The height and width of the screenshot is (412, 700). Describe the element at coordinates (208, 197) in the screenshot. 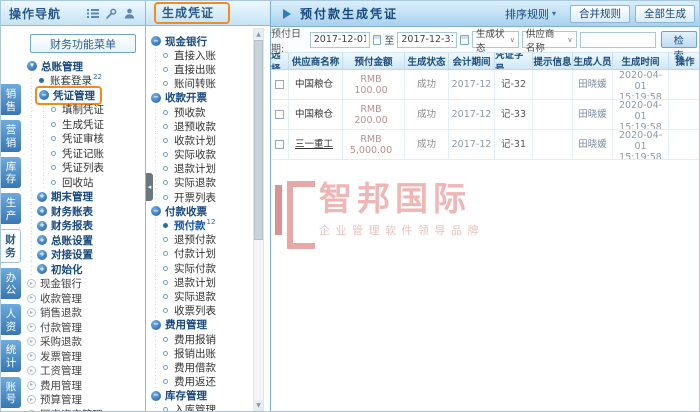

I see `tree-item: 开票列表` at that location.